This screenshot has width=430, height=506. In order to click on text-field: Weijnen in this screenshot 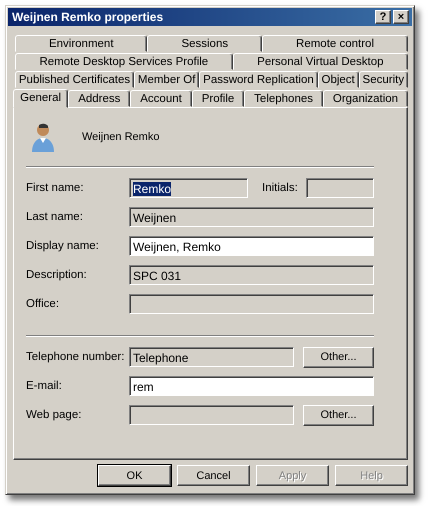, I will do `click(251, 217)`.